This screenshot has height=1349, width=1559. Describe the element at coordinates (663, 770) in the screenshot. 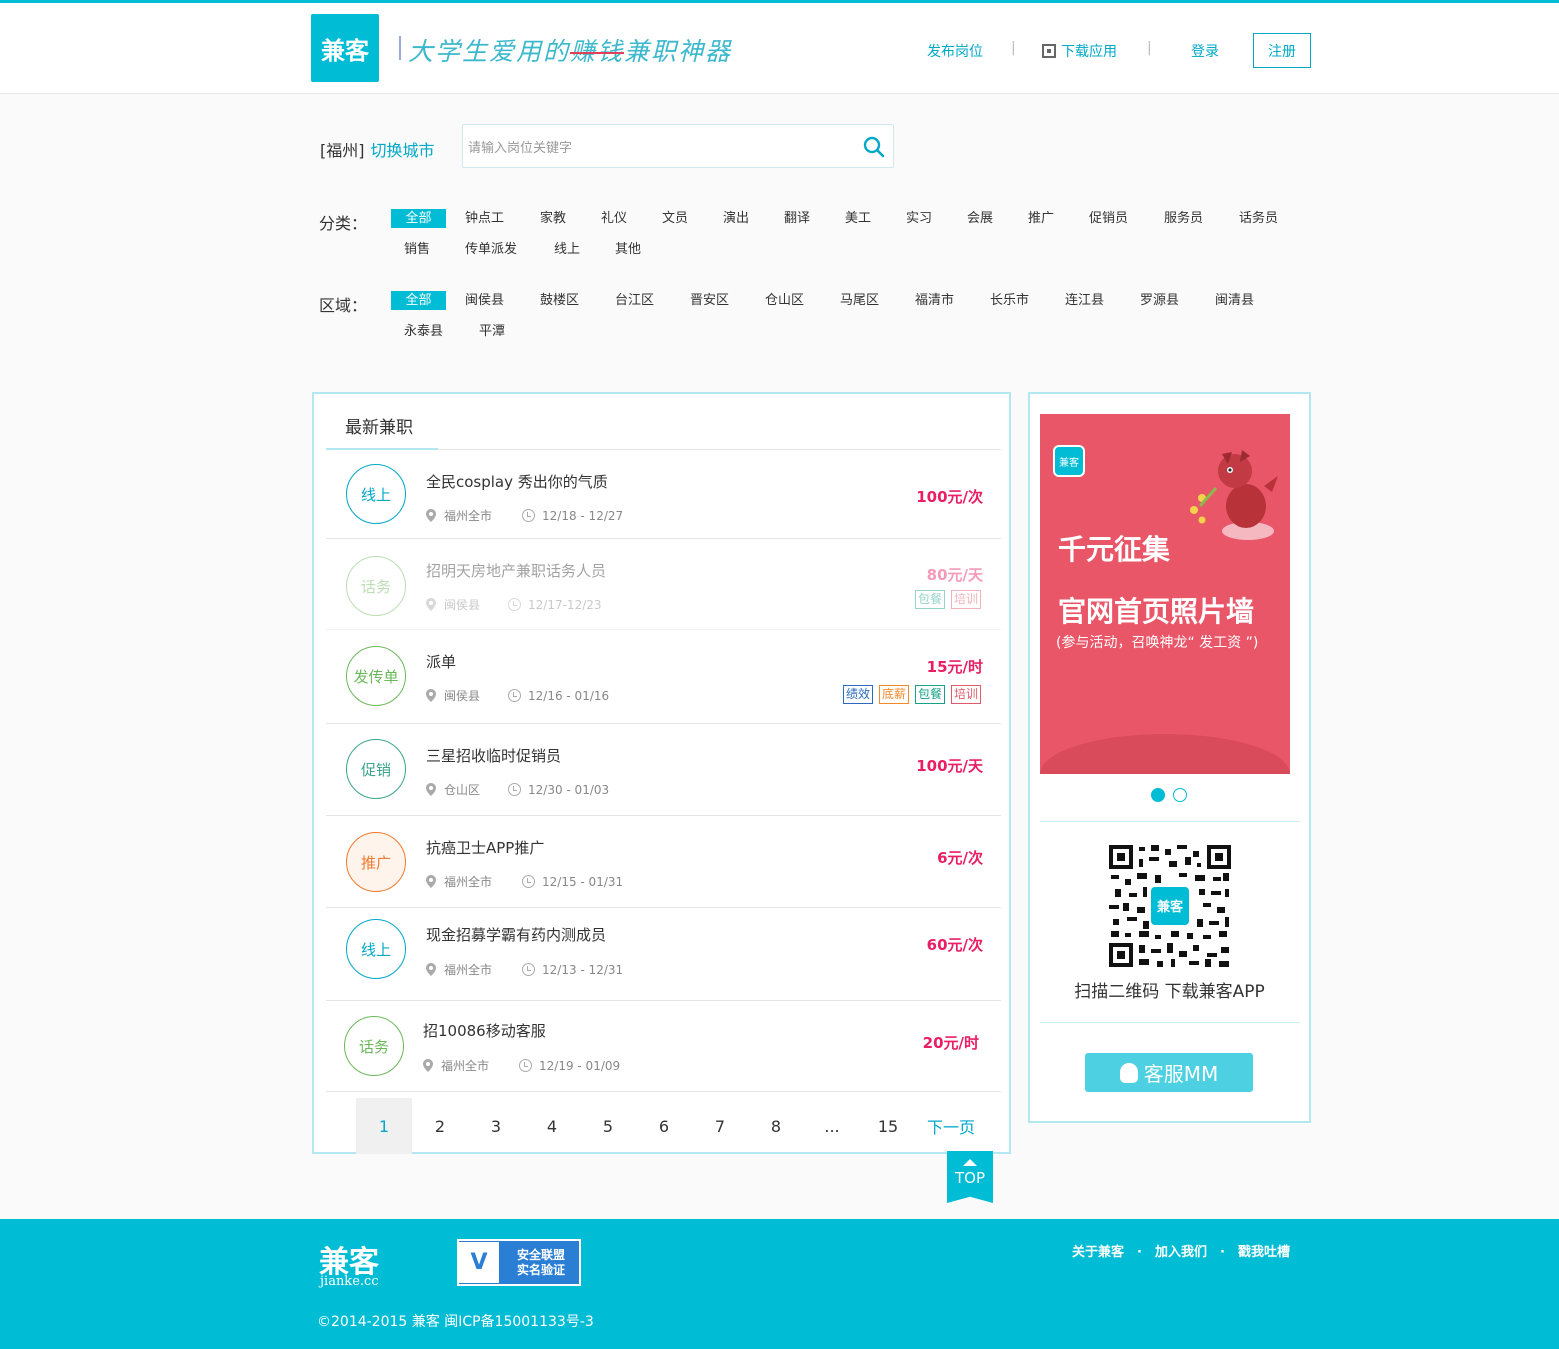

I see `job-item: 促销 三星招收临时促销员 仓山区 12/30 - 01/03 100元/天` at that location.